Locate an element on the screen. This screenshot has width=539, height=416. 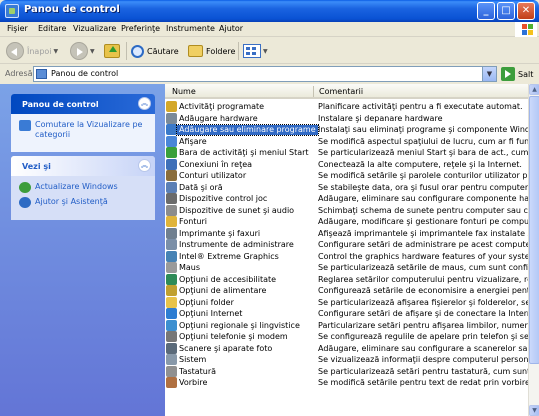
scroll-down-button: ▼ is located at coordinates (534, 410).